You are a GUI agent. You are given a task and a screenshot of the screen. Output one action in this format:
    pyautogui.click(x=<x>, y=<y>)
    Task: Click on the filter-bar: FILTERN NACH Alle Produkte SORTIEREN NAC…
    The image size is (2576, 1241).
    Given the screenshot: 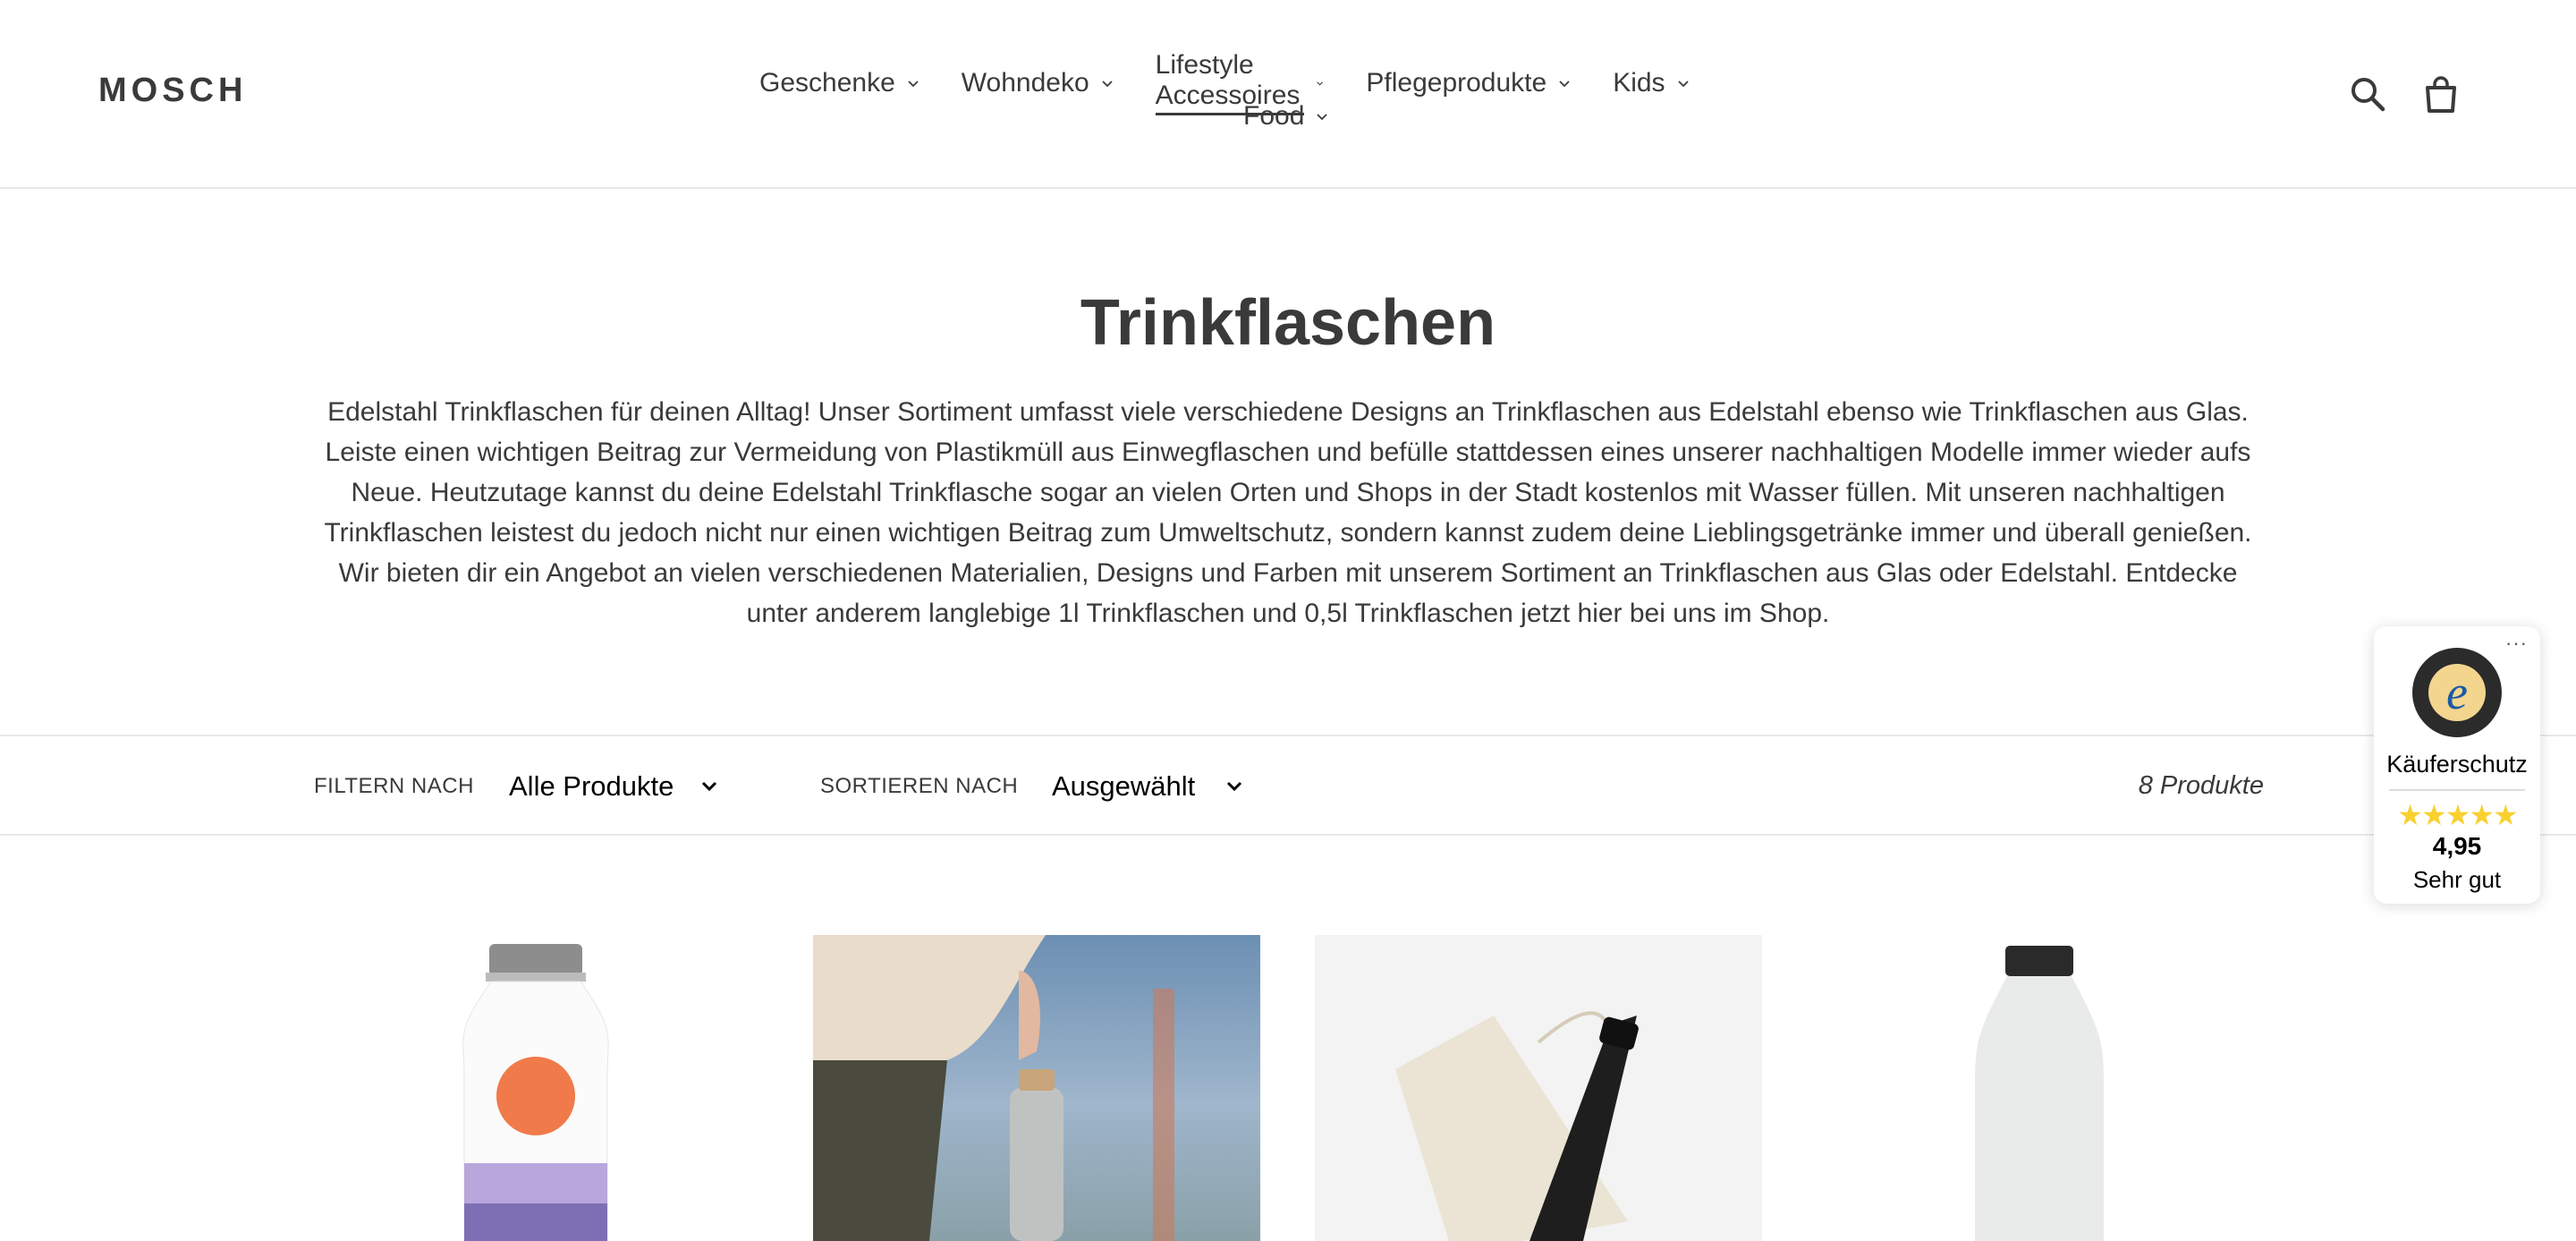 What is the action you would take?
    pyautogui.click(x=1288, y=785)
    